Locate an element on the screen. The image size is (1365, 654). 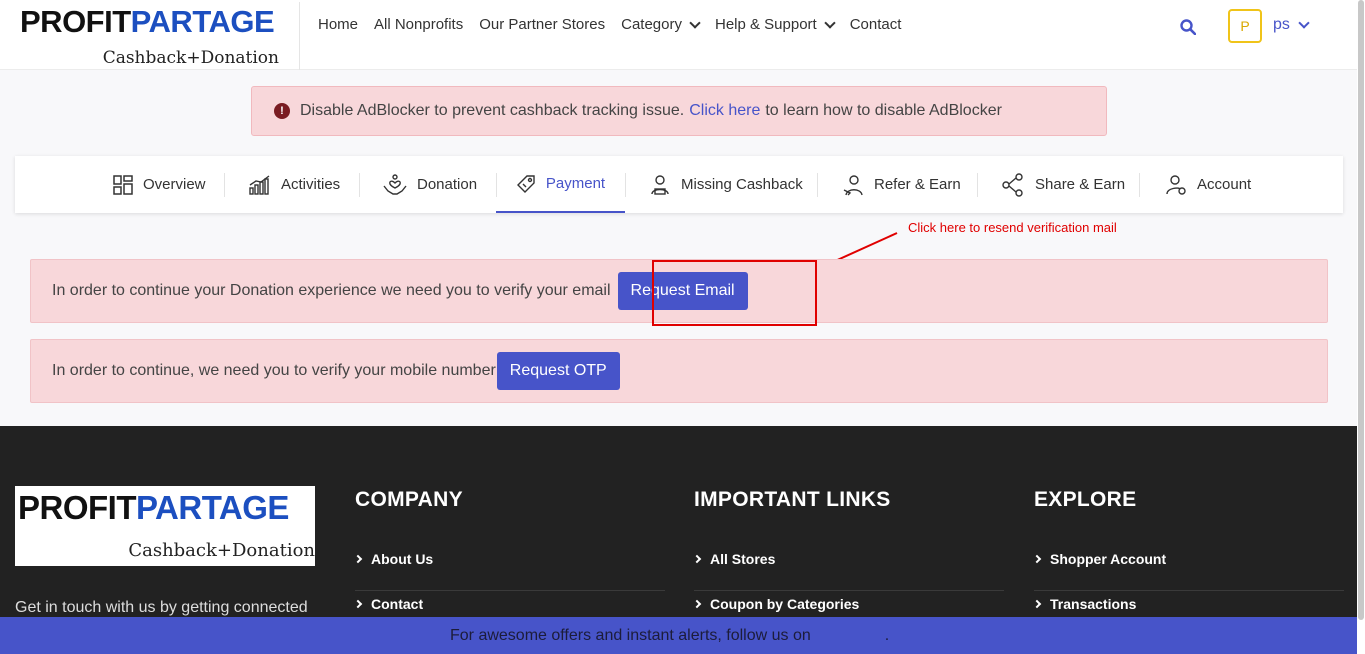
footer-important-title: IMPORTANT LINKS is located at coordinates (792, 499).